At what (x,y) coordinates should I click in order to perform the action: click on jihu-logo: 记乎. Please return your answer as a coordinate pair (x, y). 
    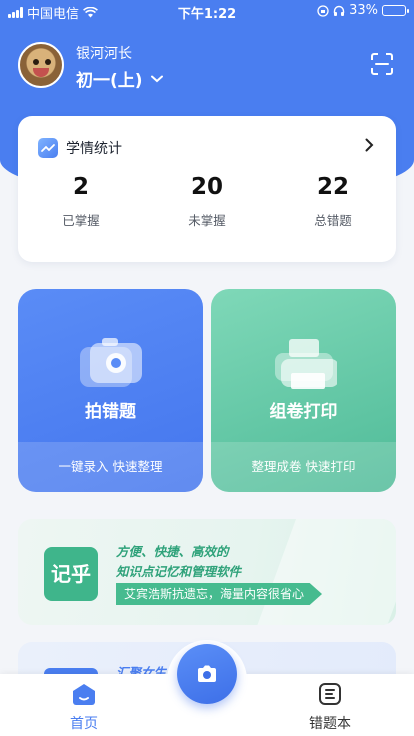
    Looking at the image, I should click on (71, 574).